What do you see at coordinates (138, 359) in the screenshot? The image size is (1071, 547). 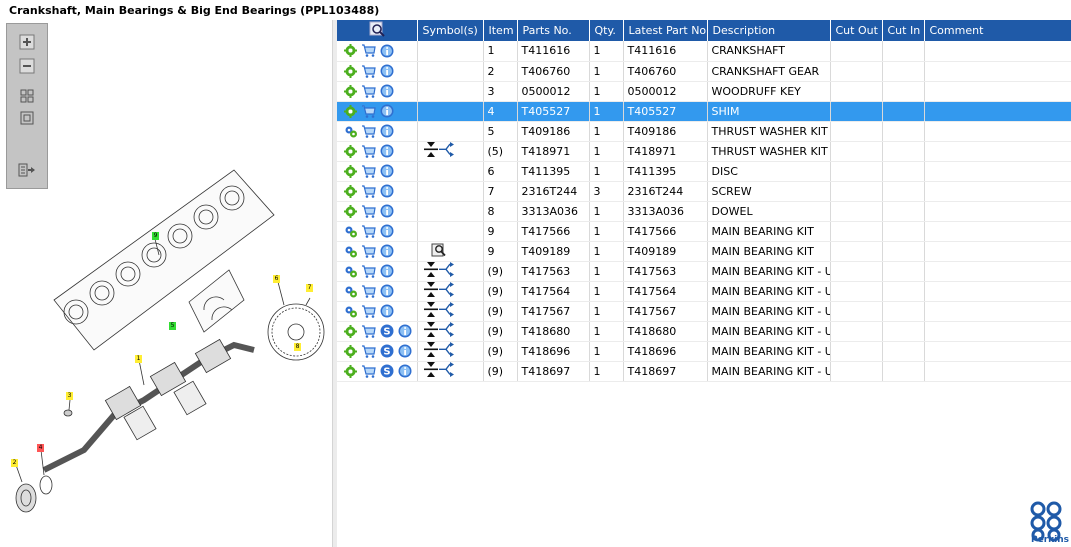 I see `callout-1: 1` at bounding box center [138, 359].